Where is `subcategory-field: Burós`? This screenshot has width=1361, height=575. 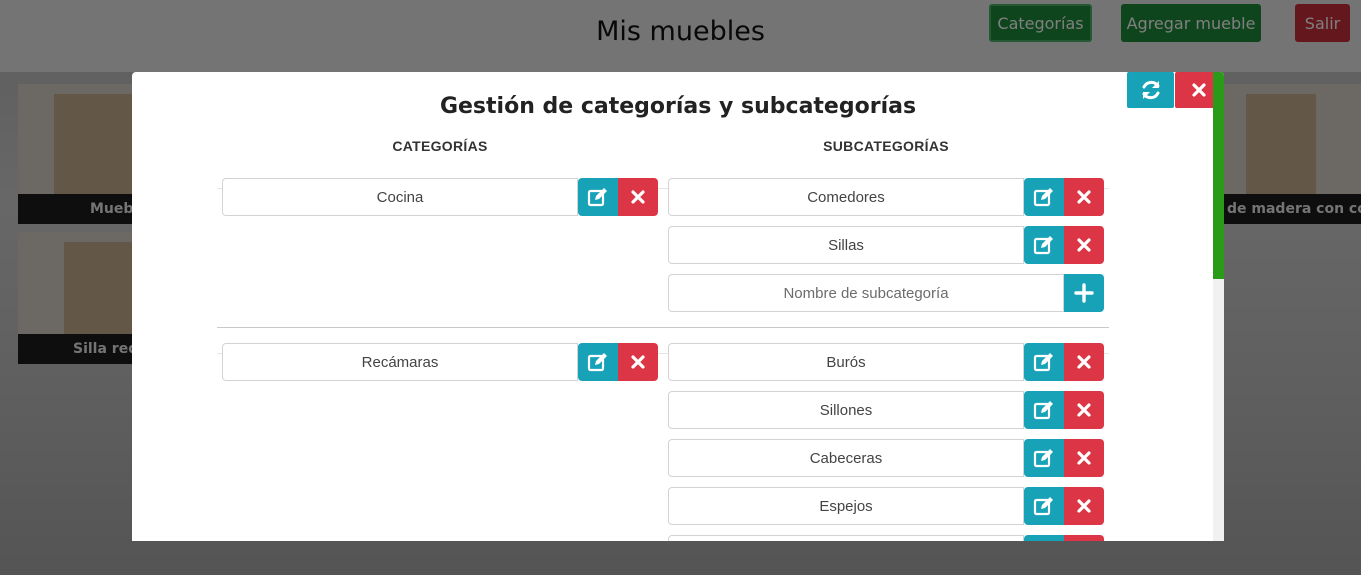
subcategory-field: Burós is located at coordinates (846, 362).